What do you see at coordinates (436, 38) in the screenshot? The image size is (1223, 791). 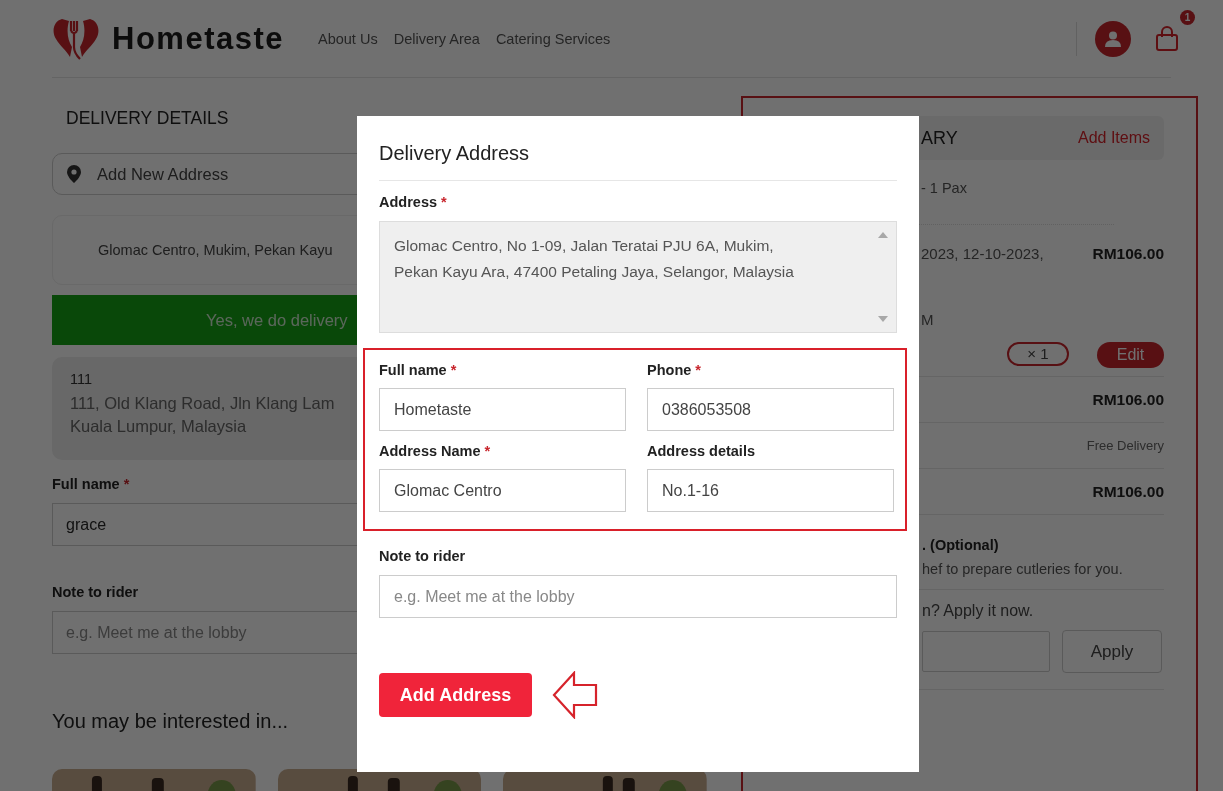 I see `nav-link: Delivery Area` at bounding box center [436, 38].